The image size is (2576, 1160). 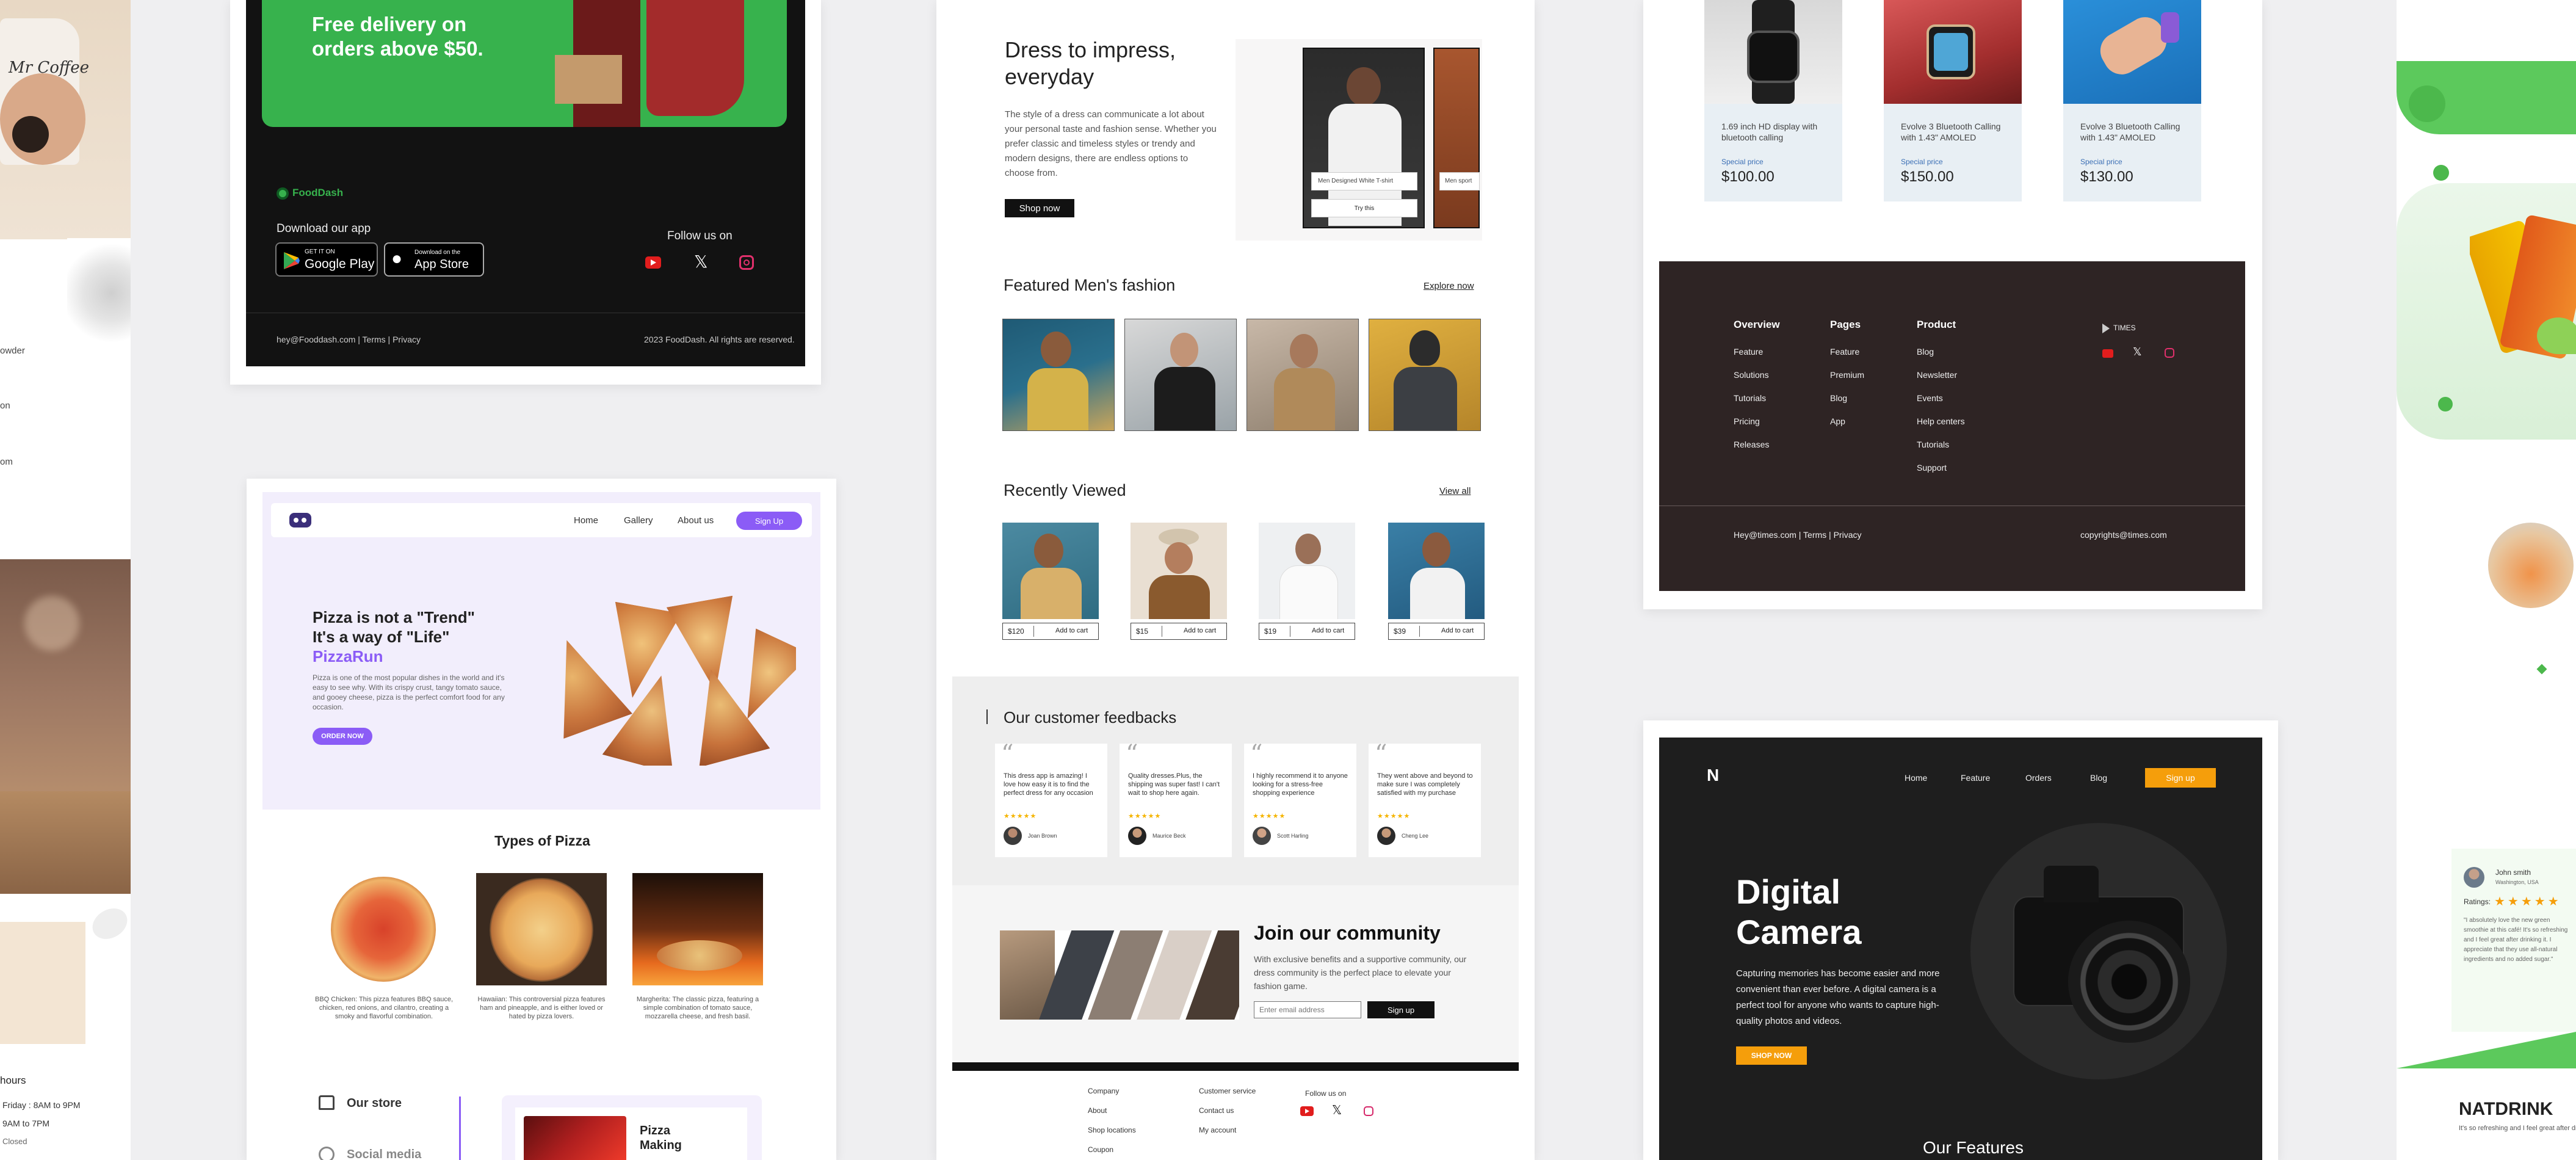 I want to click on fashion-youtube-icon, so click(x=1307, y=1111).